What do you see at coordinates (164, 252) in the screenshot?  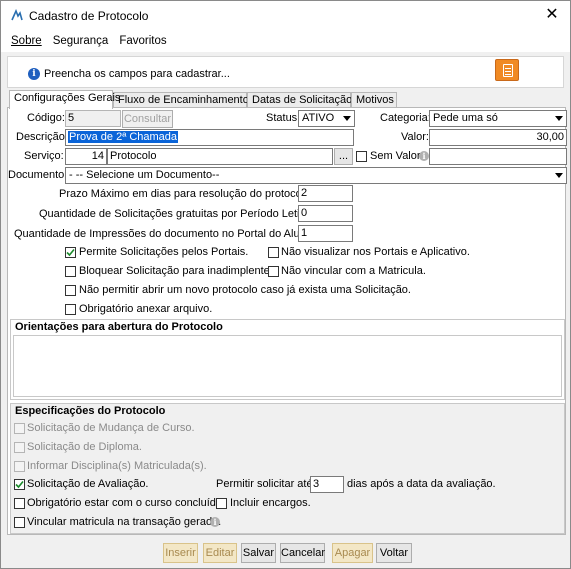 I see `permite-portais-label: Permite Solicitações pelos Portais.` at bounding box center [164, 252].